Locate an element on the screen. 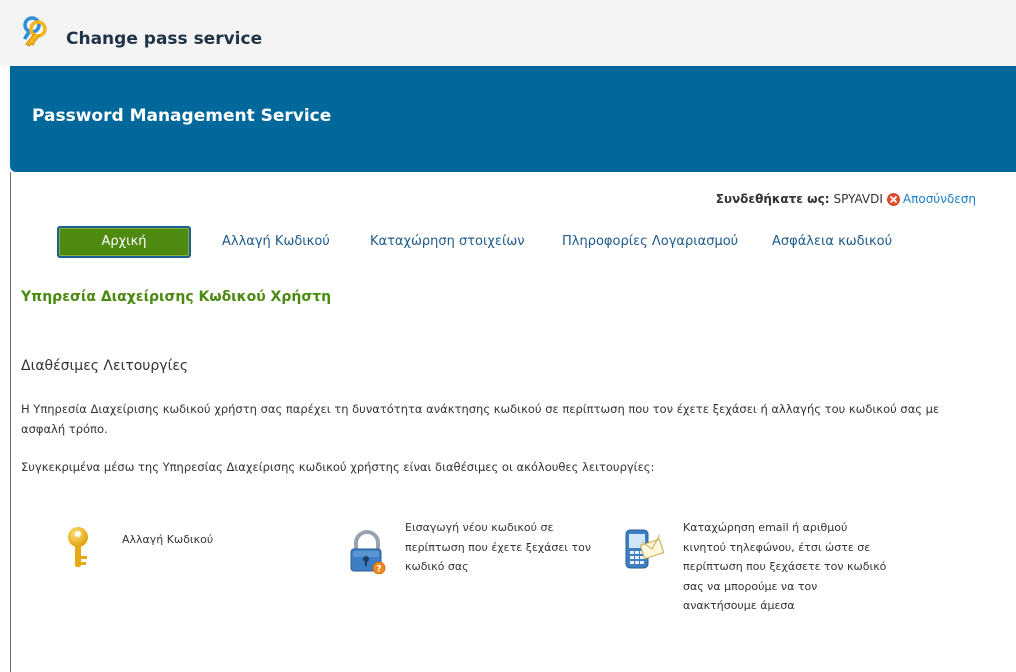  nav-tab-home: Αρχική is located at coordinates (124, 242).